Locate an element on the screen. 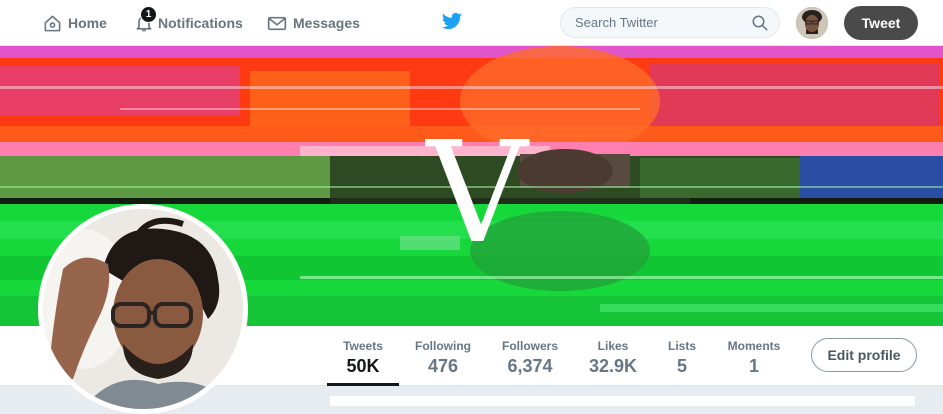 The height and width of the screenshot is (414, 943). profile-avatar is located at coordinates (143, 309).